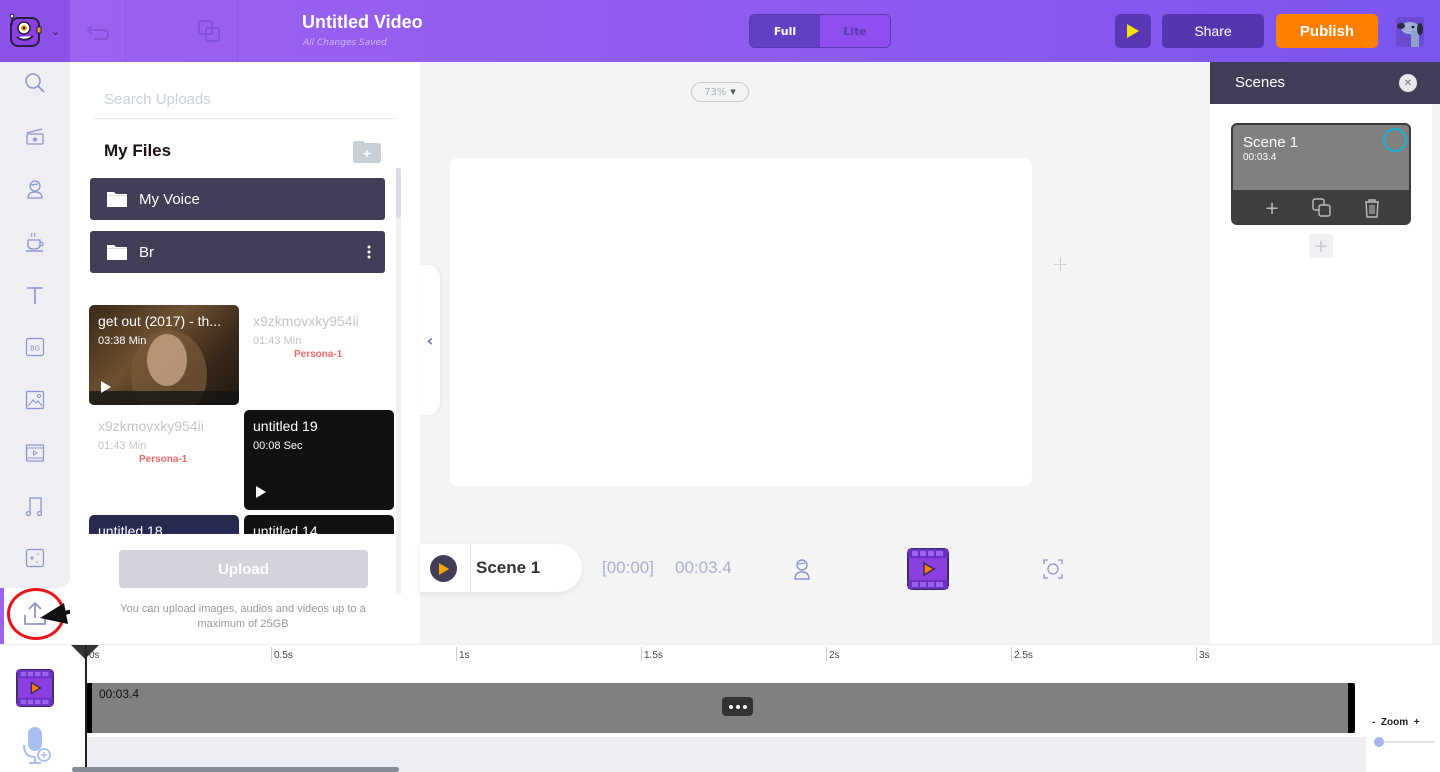 This screenshot has height=772, width=1440. Describe the element at coordinates (237, 252) in the screenshot. I see `folder-item: Br` at that location.